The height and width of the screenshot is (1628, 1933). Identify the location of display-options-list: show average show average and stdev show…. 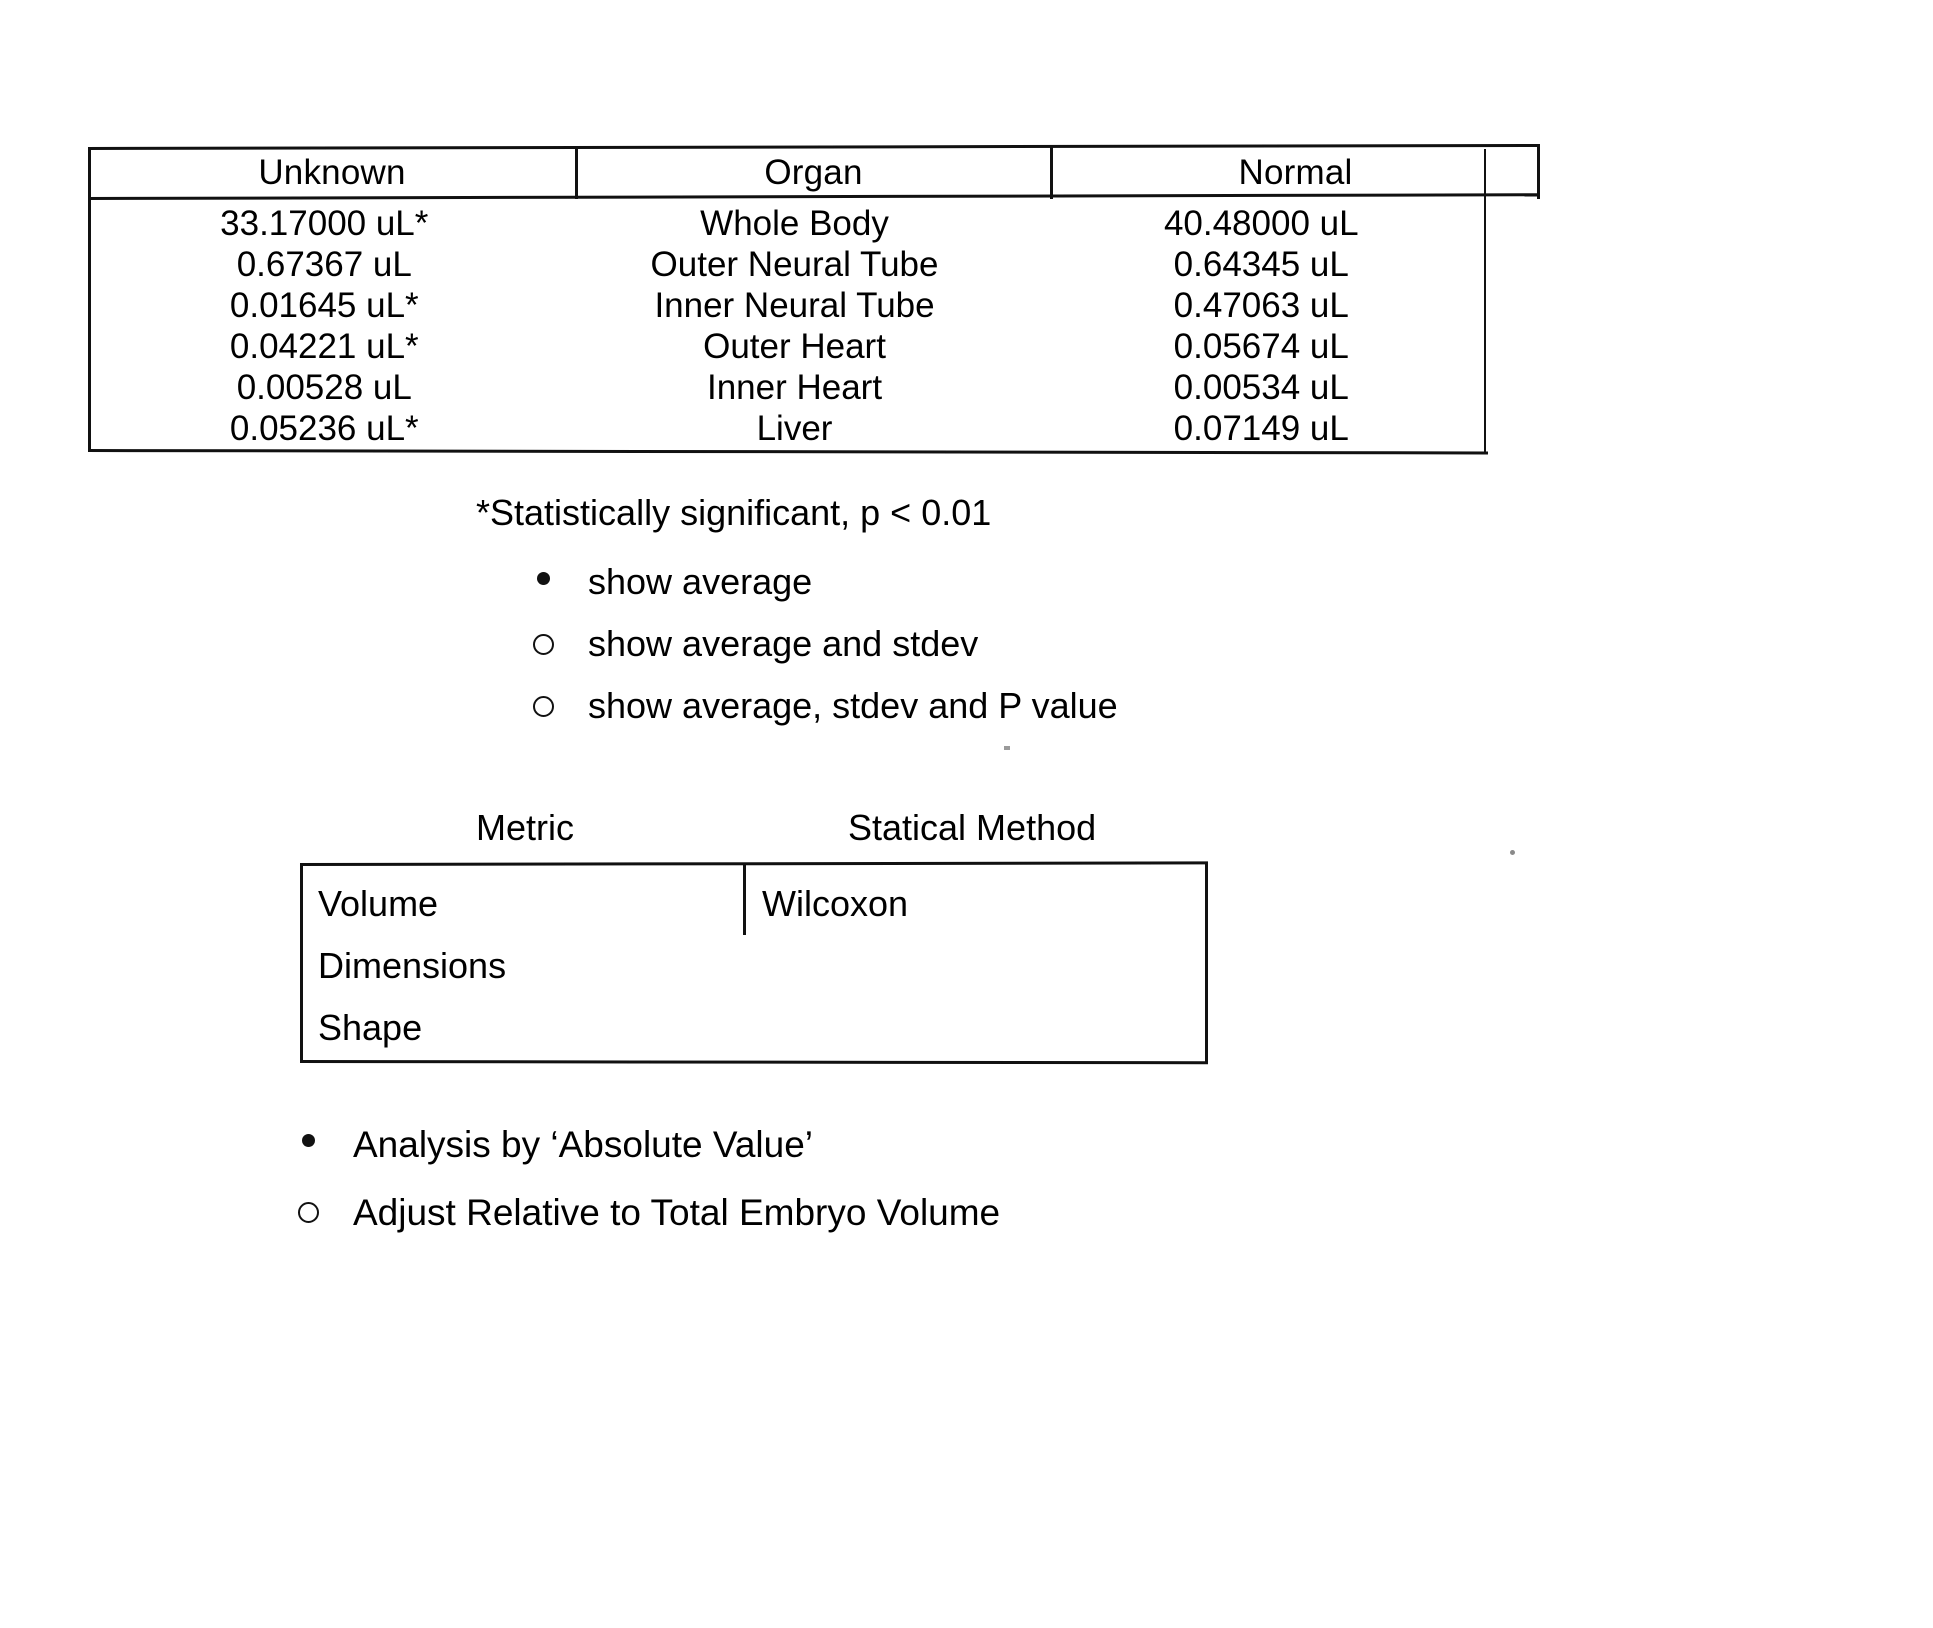
(970, 653).